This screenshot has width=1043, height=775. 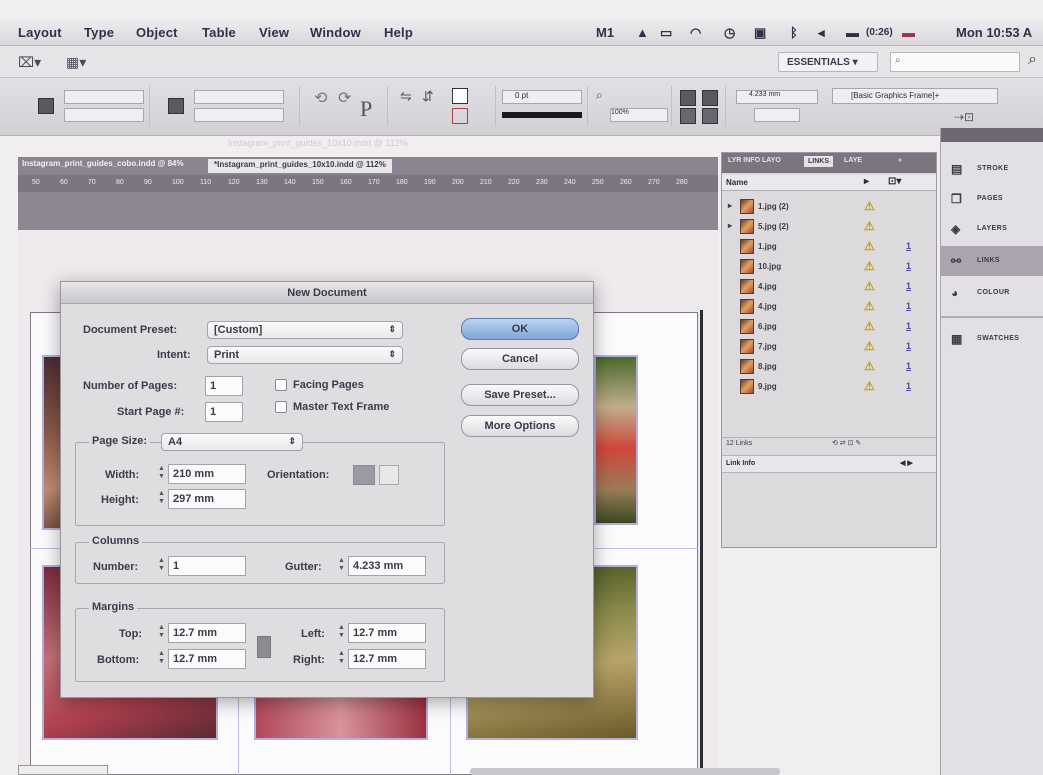 What do you see at coordinates (992, 261) in the screenshot?
I see `dock-links: ⚯ LINKS` at bounding box center [992, 261].